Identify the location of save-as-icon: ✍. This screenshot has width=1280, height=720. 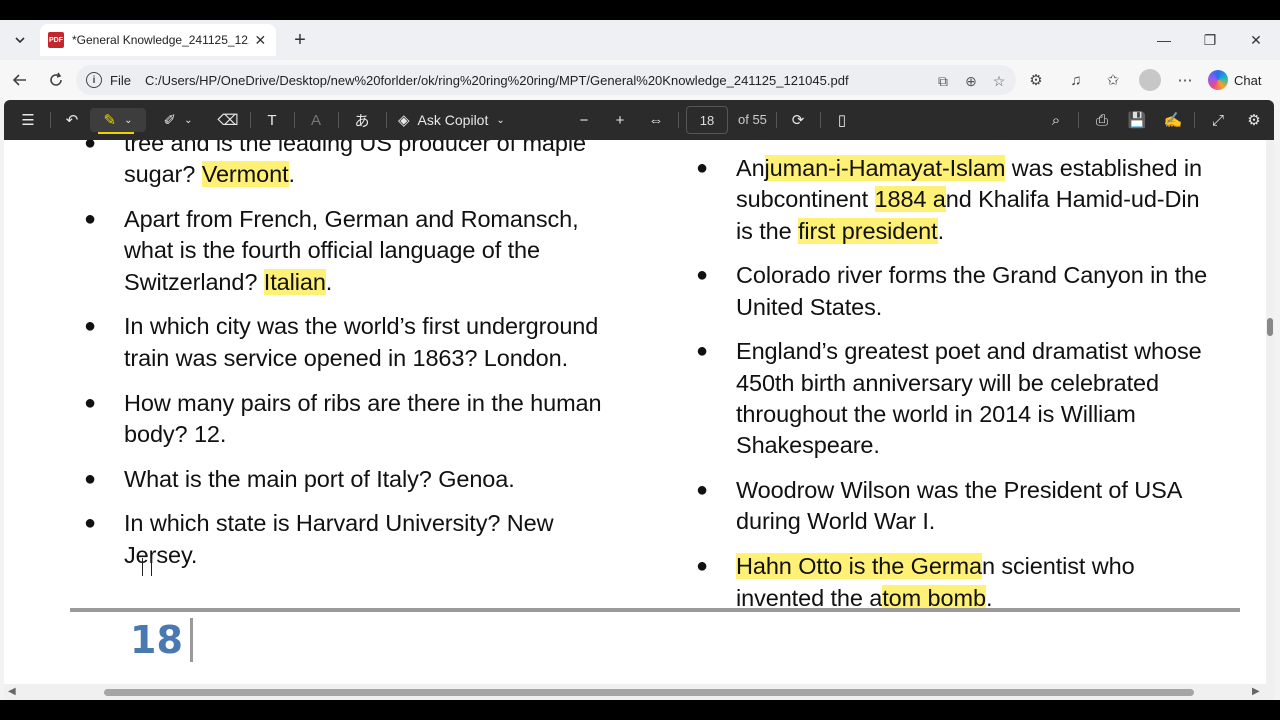
(1173, 120).